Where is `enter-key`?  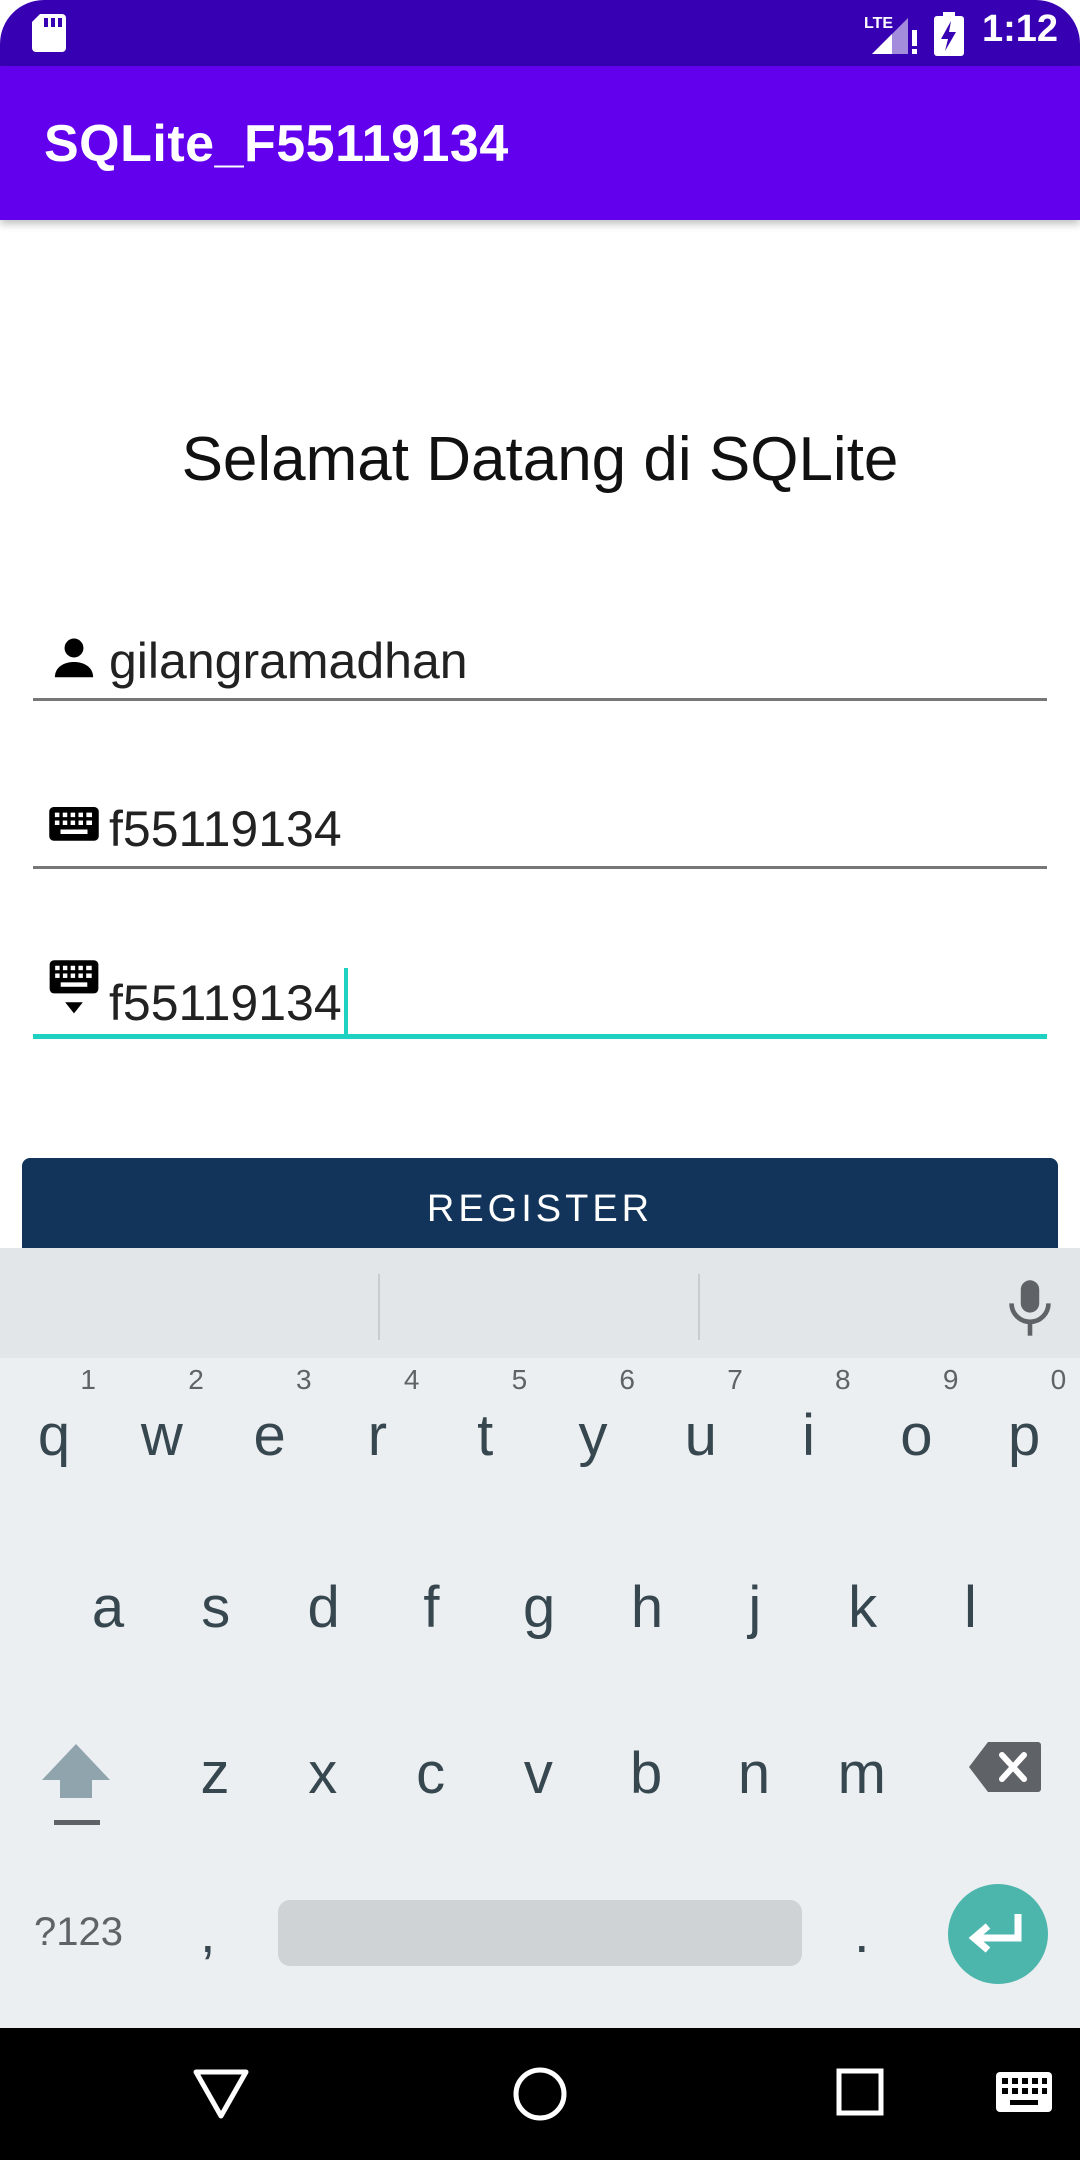 enter-key is located at coordinates (998, 1934).